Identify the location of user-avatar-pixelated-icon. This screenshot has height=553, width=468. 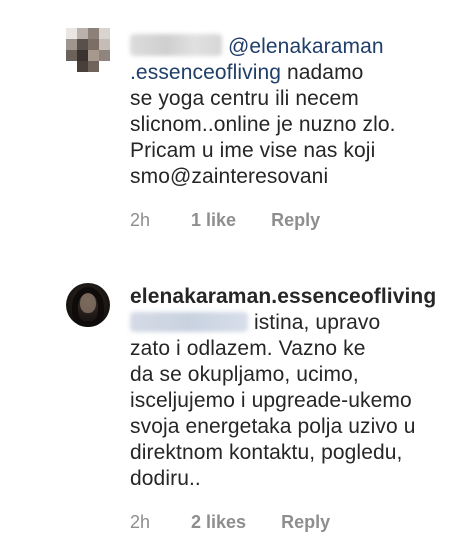
(88, 50).